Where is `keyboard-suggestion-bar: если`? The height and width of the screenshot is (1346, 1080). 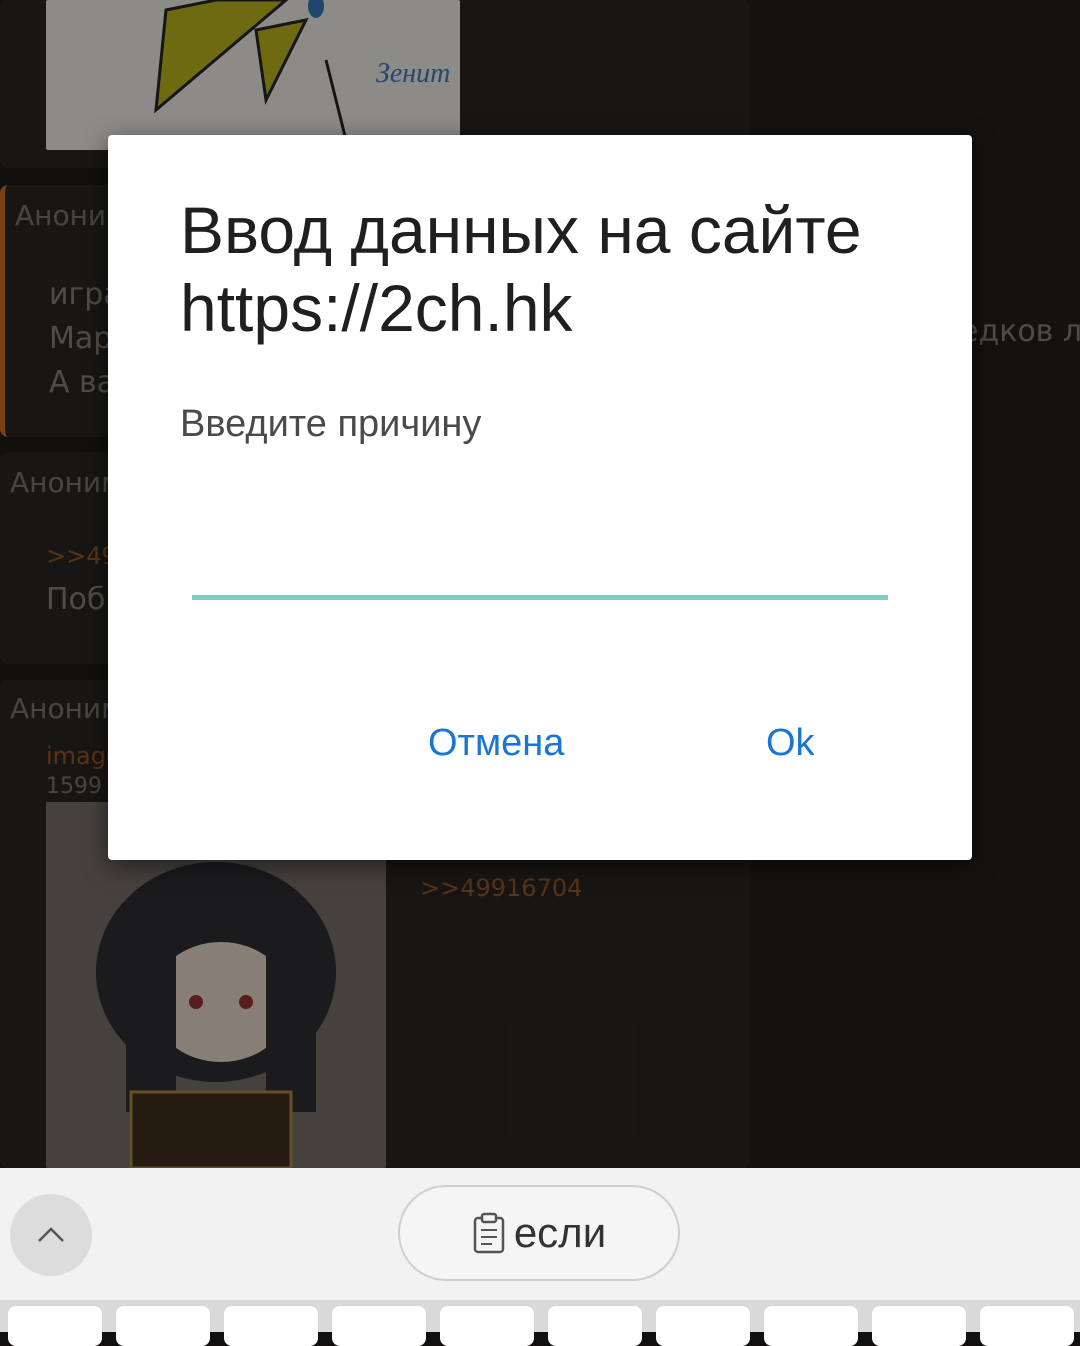
keyboard-suggestion-bar: если is located at coordinates (540, 1234).